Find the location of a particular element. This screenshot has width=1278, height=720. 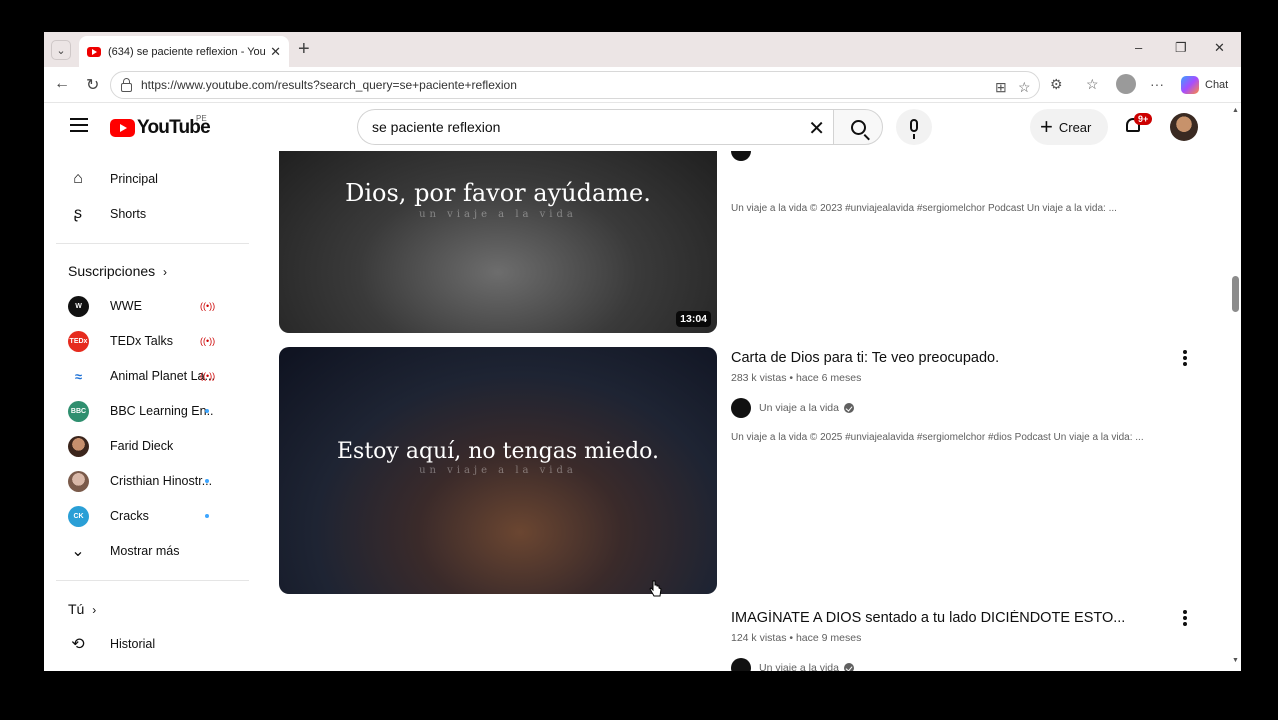

subscription-label: TEDx Talks is located at coordinates (141, 341).